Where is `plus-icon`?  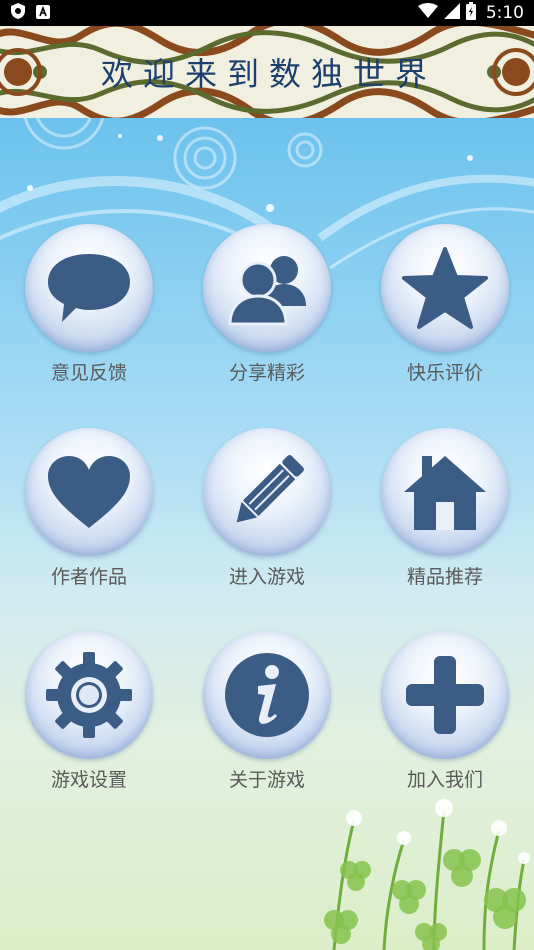
plus-icon is located at coordinates (445, 695).